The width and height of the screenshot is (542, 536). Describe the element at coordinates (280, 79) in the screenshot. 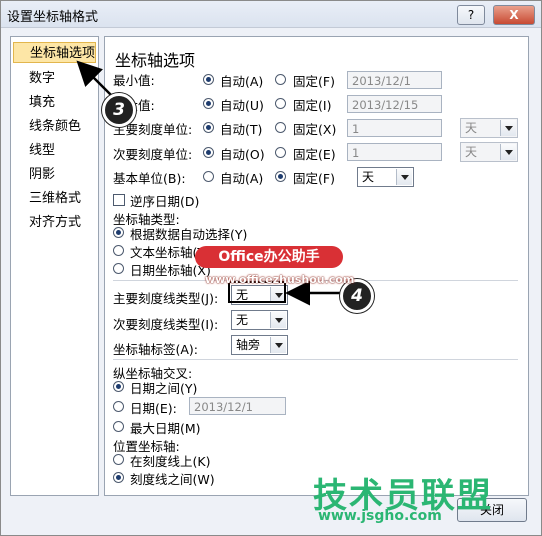

I see `min-fixed-radio` at that location.